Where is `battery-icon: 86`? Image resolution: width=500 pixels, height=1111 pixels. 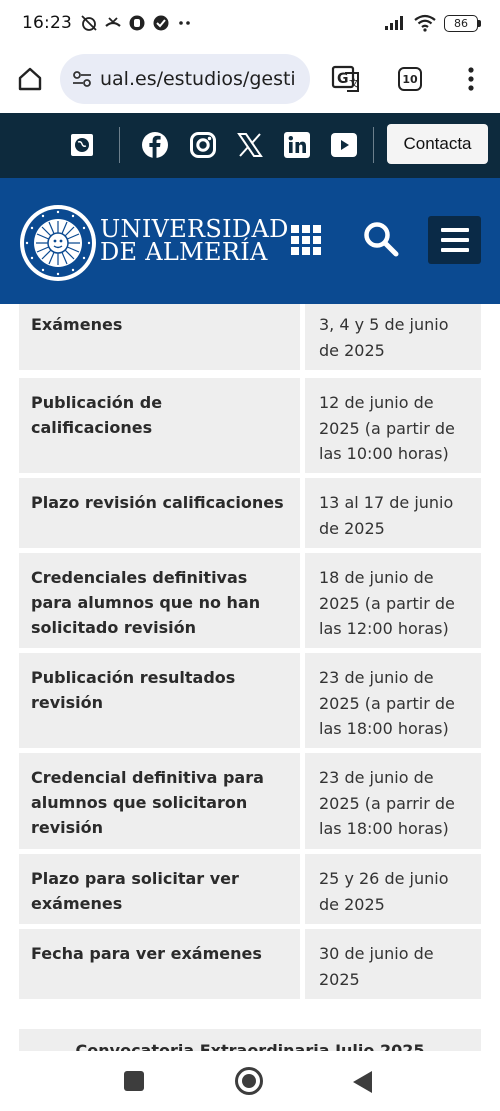
battery-icon: 86 is located at coordinates (462, 23).